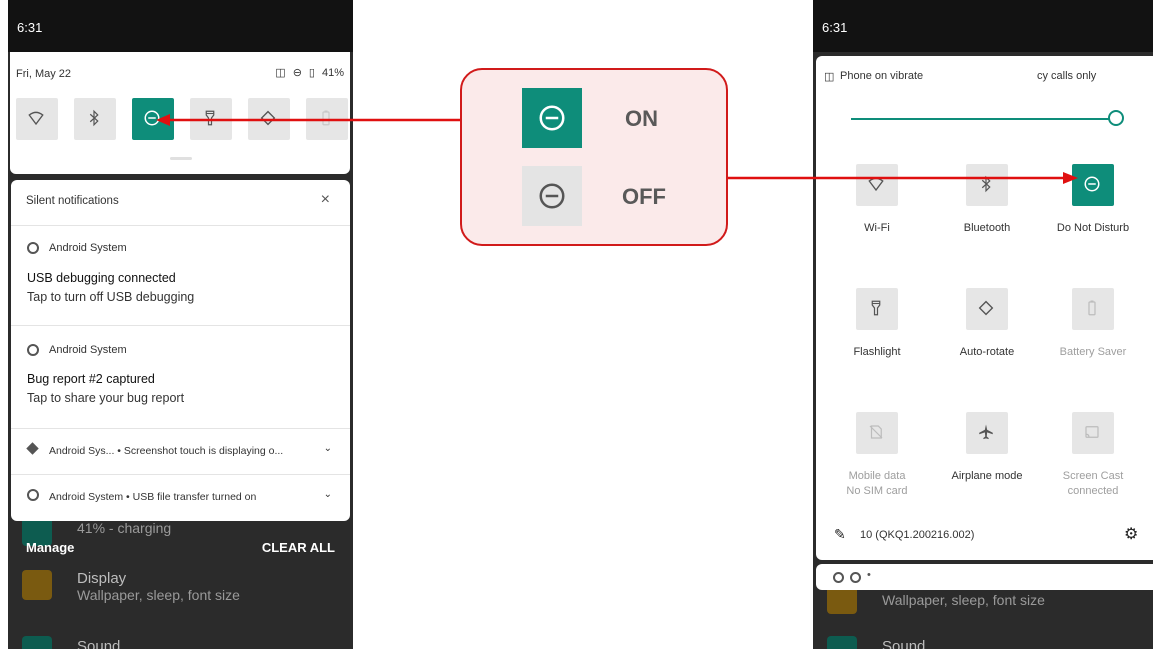  Describe the element at coordinates (877, 352) in the screenshot. I see `tile-label: Flashlight` at that location.